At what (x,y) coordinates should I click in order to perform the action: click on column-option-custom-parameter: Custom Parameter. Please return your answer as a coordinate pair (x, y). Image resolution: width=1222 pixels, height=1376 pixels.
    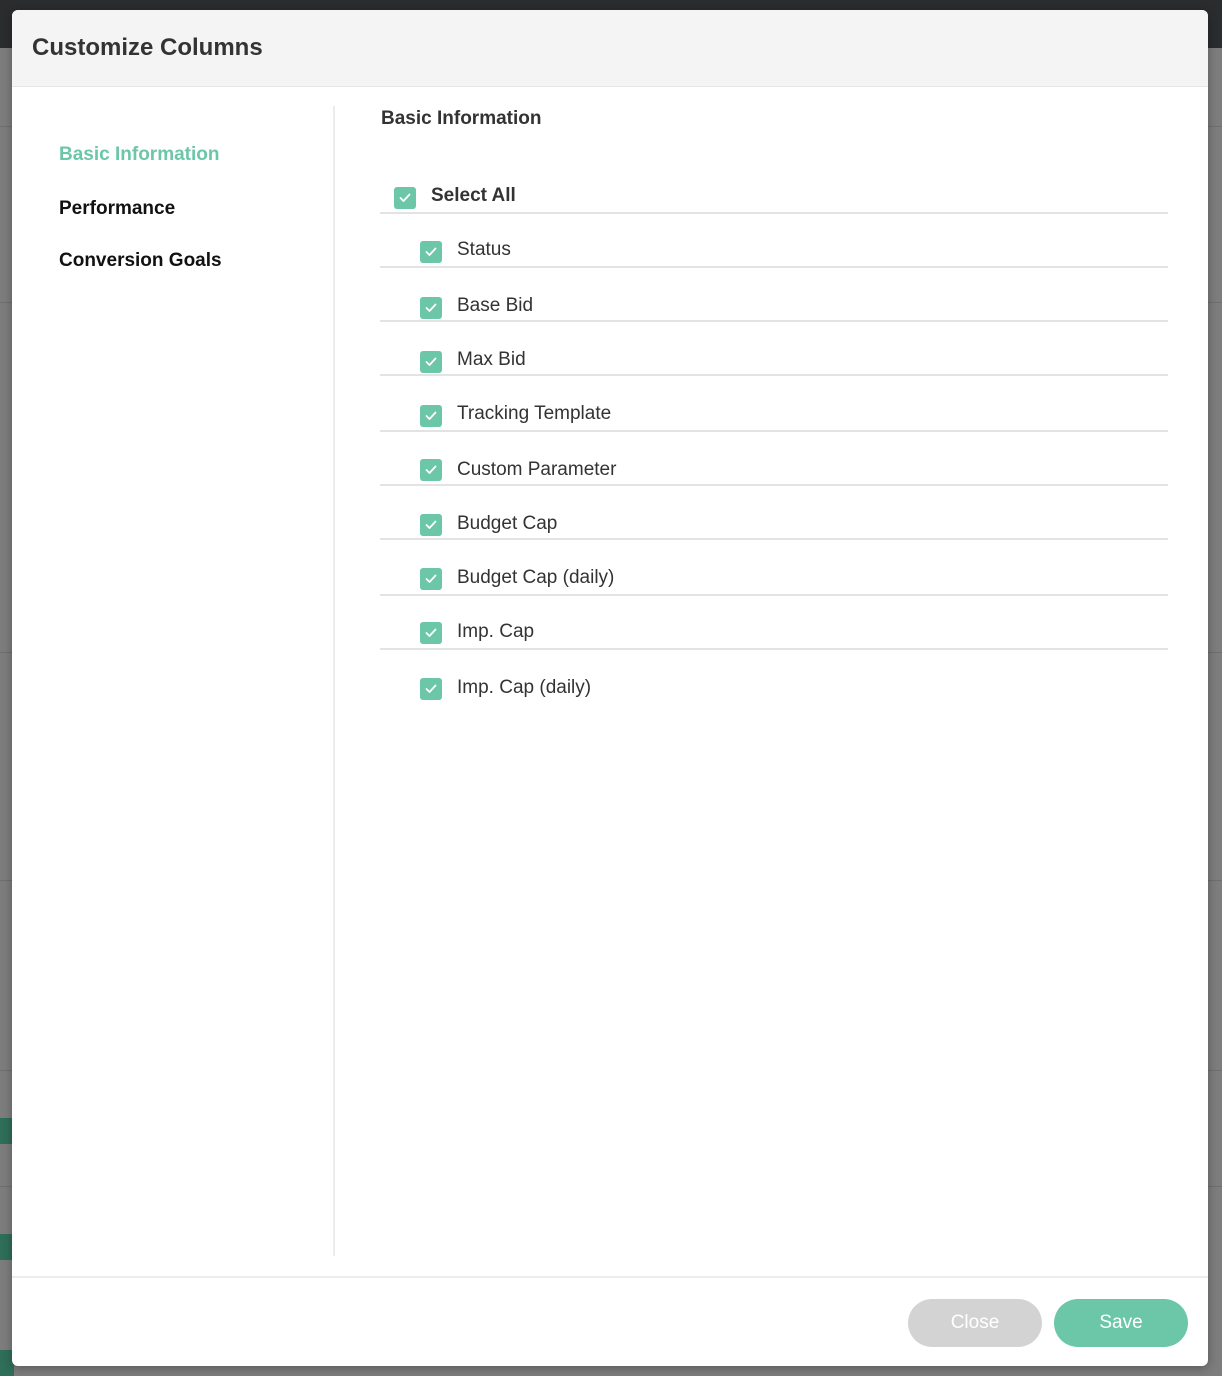
    Looking at the image, I should click on (774, 458).